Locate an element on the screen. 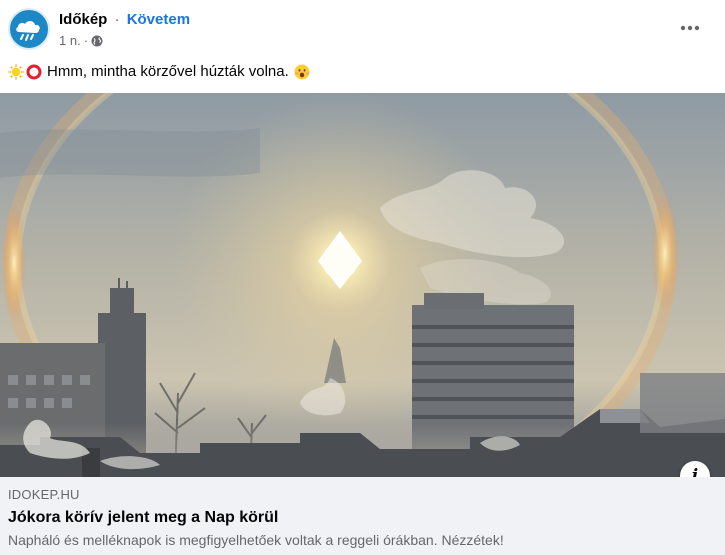 The height and width of the screenshot is (555, 725). post-message: Hmm, mintha körzővel húzták volna. is located at coordinates (160, 72).